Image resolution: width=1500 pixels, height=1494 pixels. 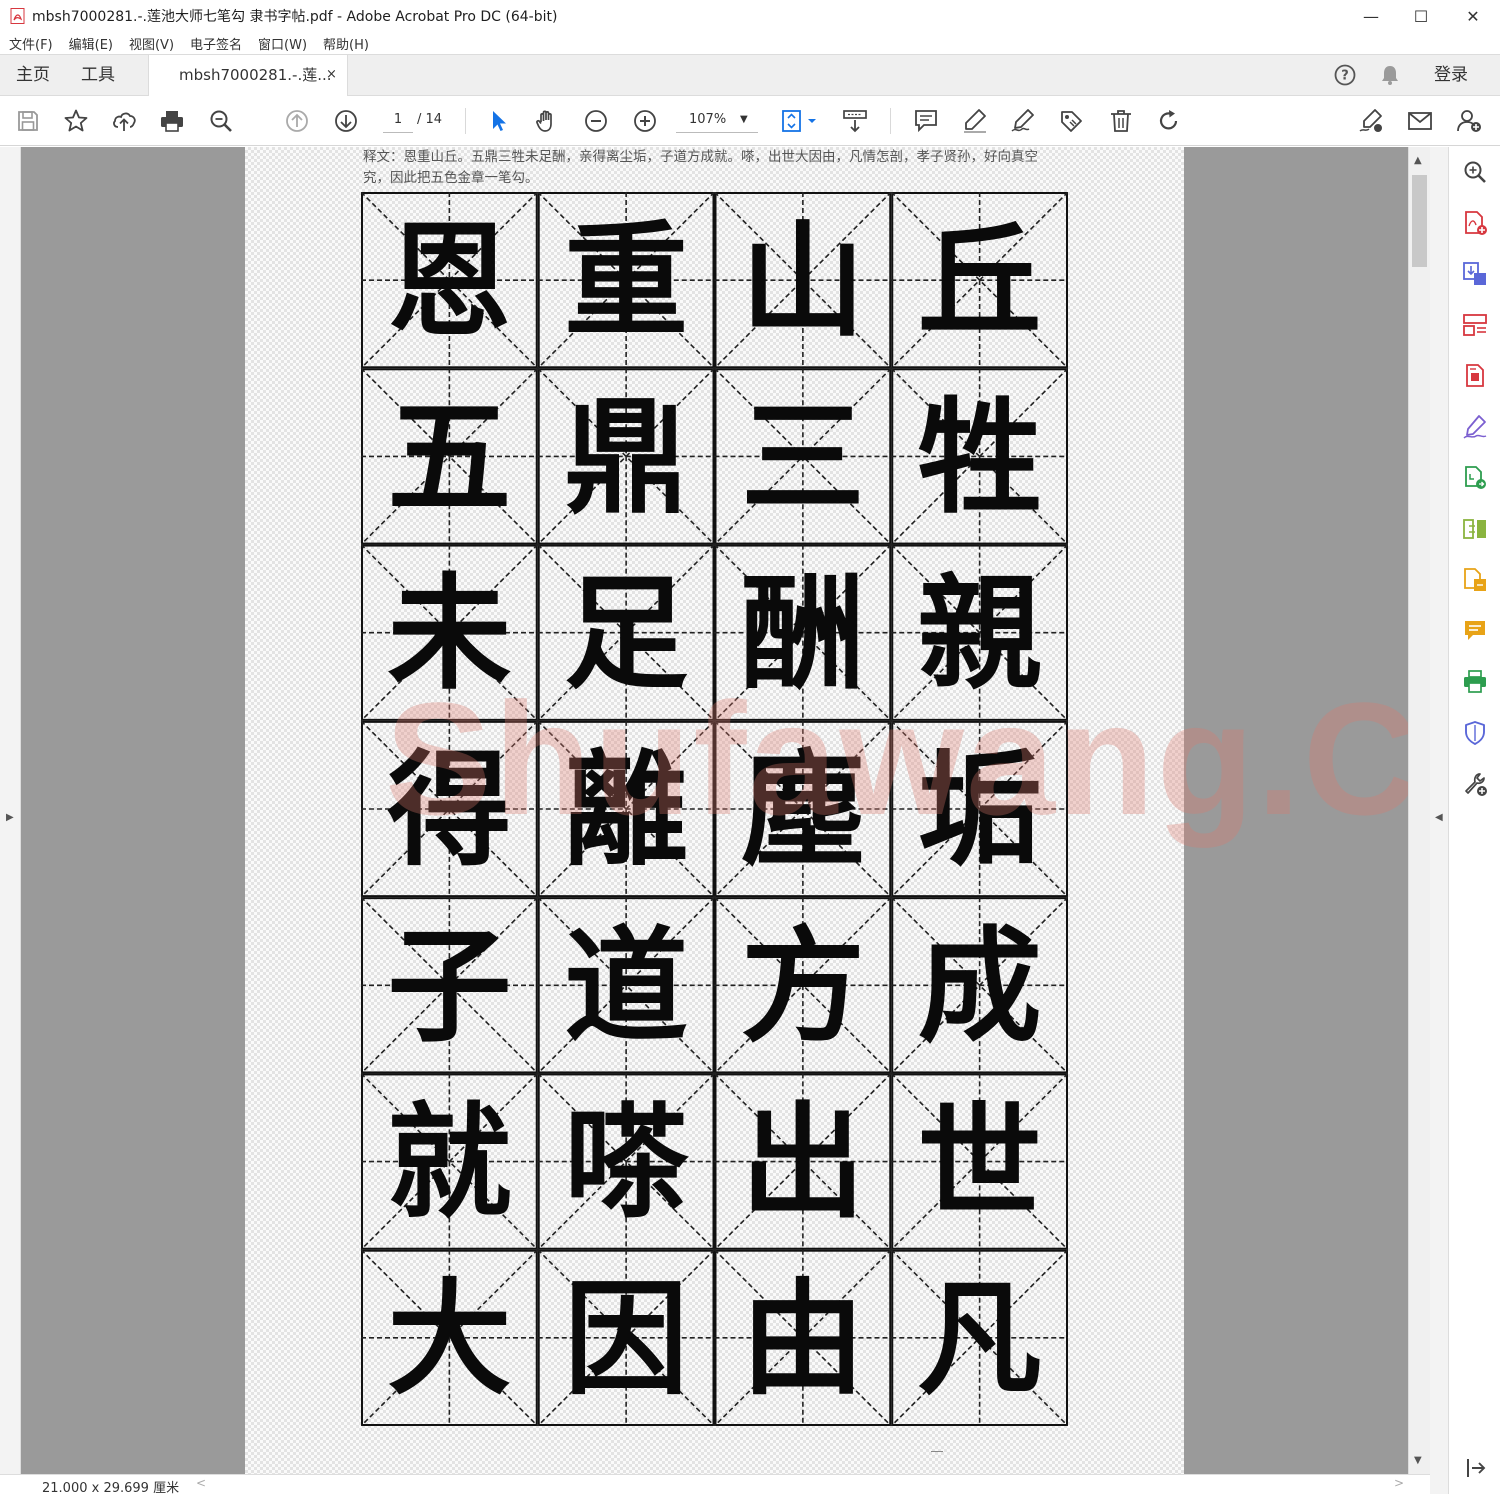 I want to click on grid-character: 五, so click(x=449, y=457).